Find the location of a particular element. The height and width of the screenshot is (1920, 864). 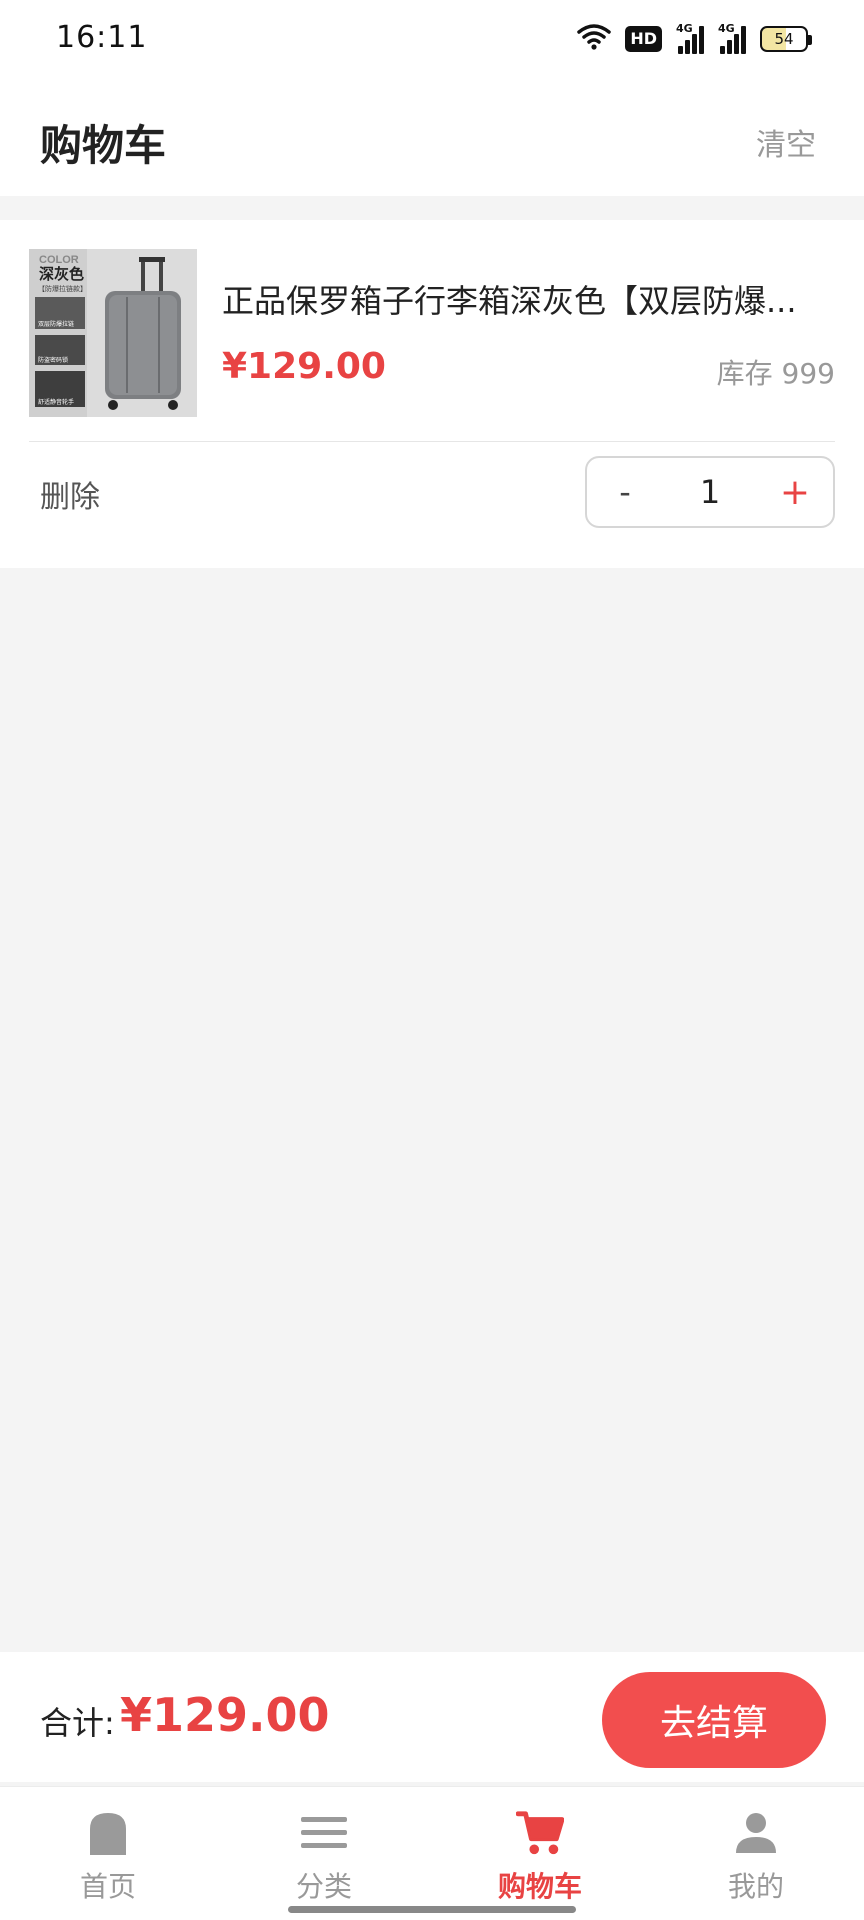

hd-icon: HD is located at coordinates (643, 39).